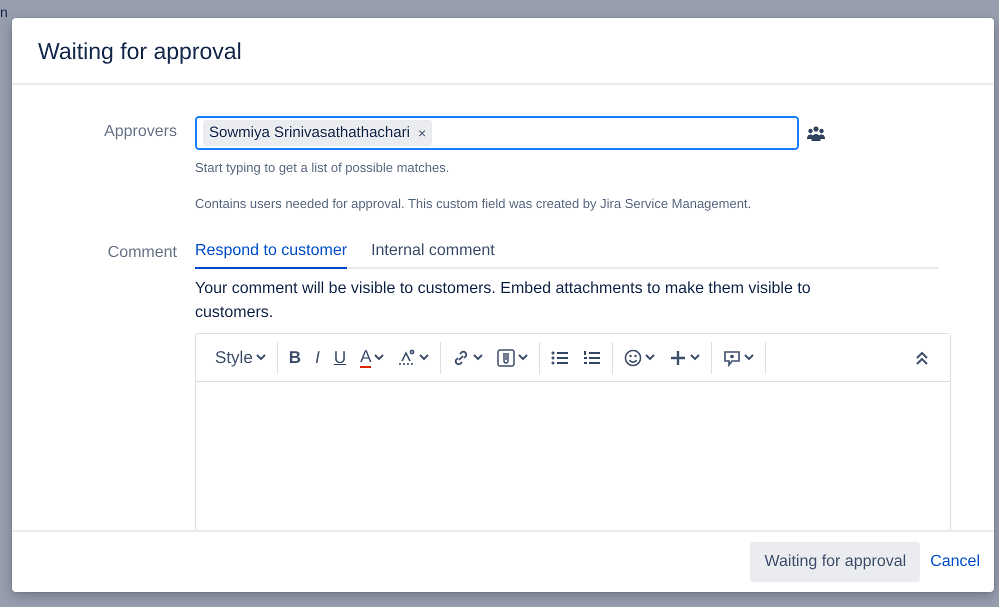  I want to click on bulleted-list-icon, so click(560, 357).